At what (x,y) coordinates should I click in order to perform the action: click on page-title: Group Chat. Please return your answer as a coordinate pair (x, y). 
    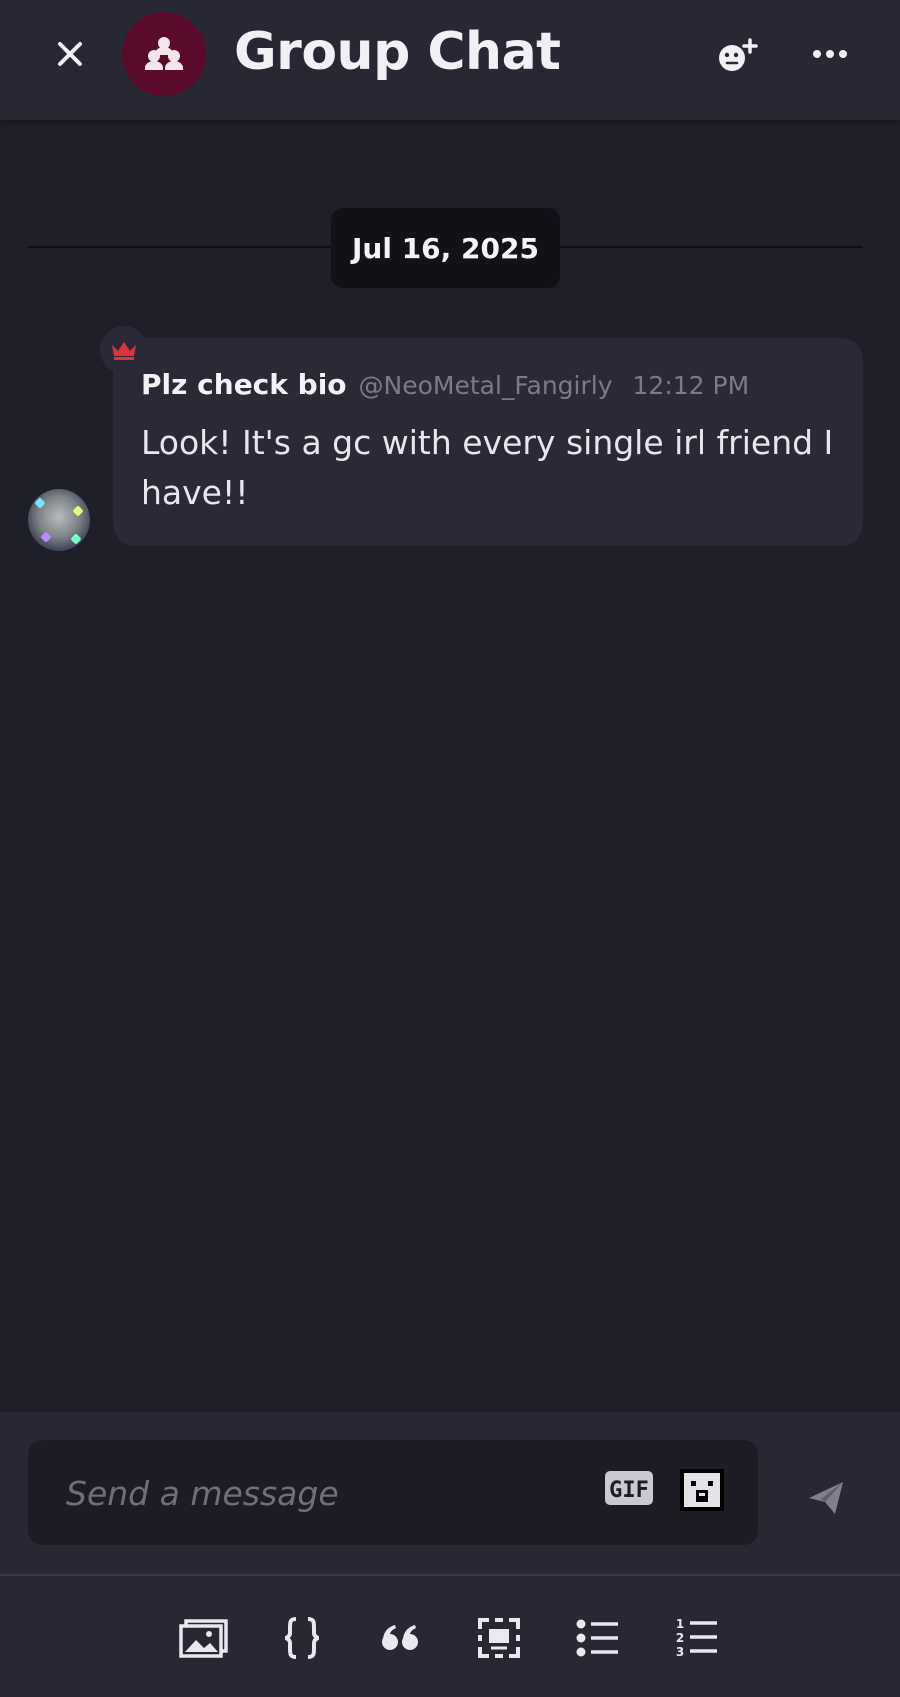
    Looking at the image, I should click on (397, 52).